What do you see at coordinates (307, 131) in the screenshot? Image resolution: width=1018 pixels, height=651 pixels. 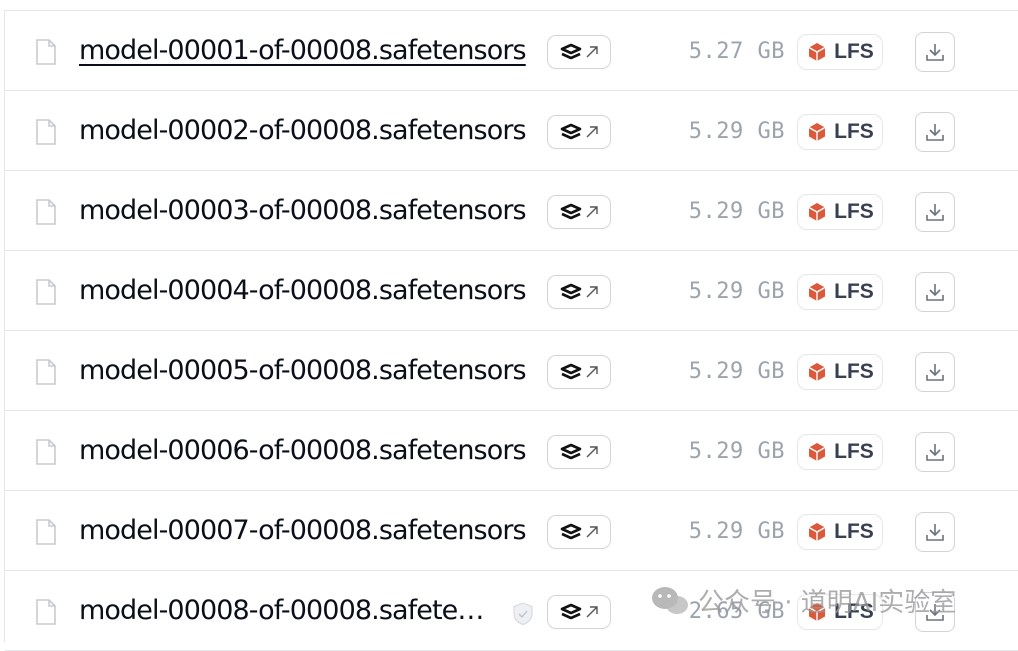 I see `file-name-link: model-00002-of-00008.safetensors` at bounding box center [307, 131].